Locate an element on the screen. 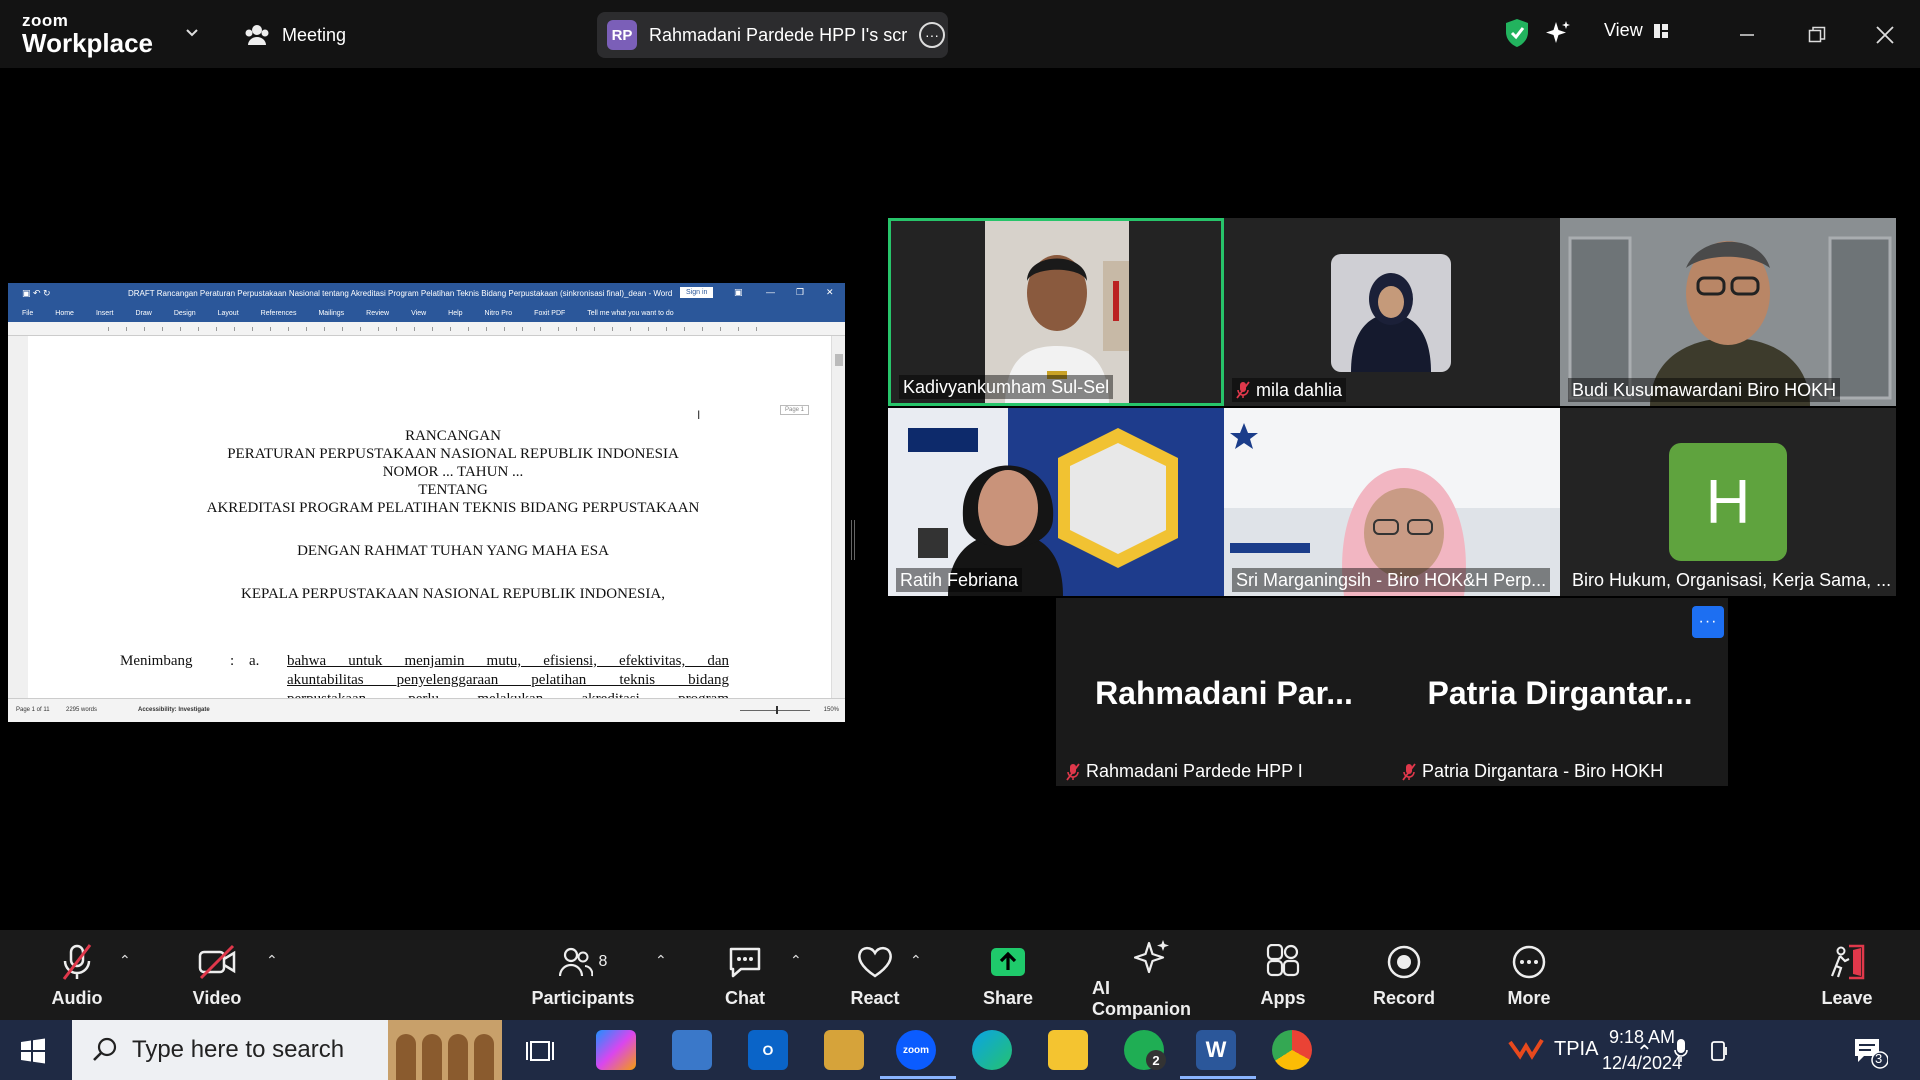 The image size is (1920, 1080). windows-start-icon is located at coordinates (33, 1051).